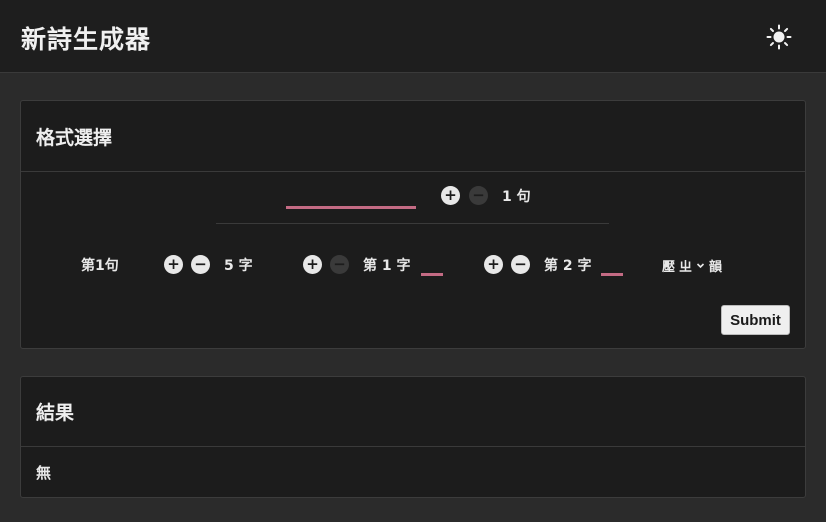  I want to click on rhyme-position-label: 第 1 字, so click(387, 266).